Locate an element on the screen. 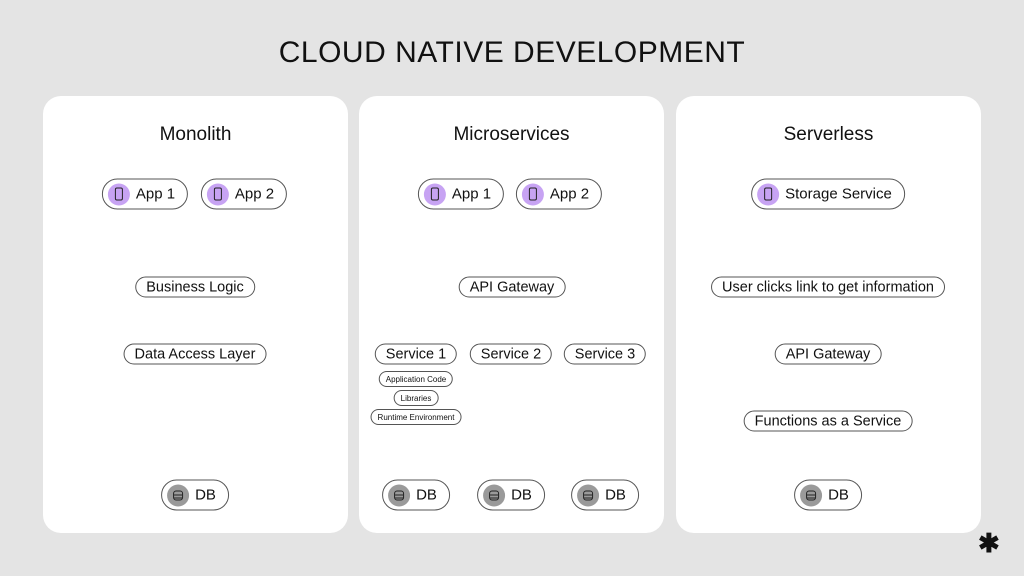 This screenshot has width=1024, height=576. node-label: Service 2 is located at coordinates (511, 354).